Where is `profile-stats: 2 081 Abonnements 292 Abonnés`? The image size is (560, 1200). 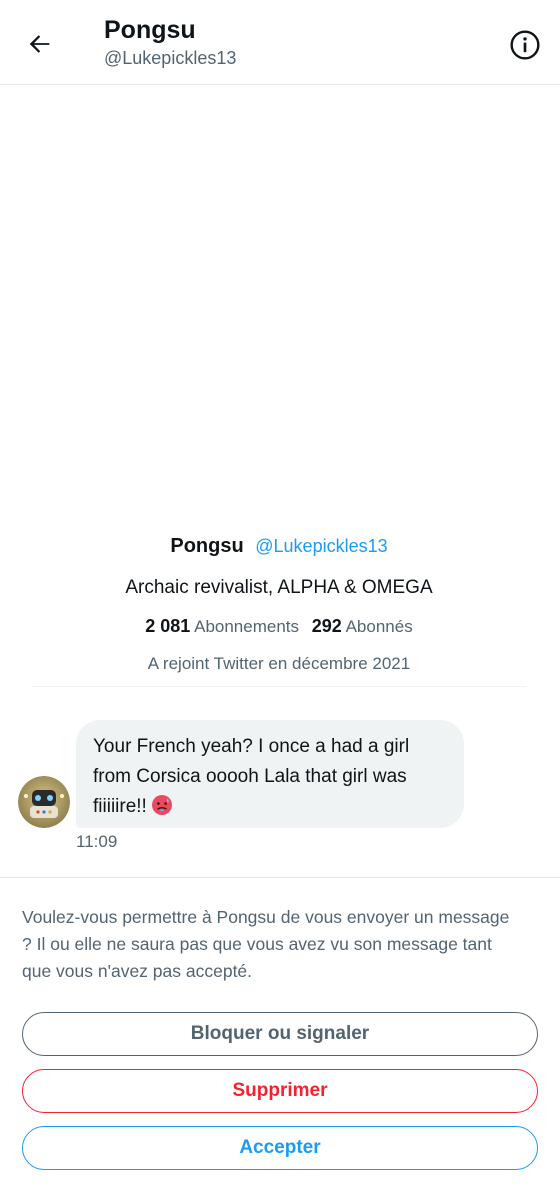 profile-stats: 2 081 Abonnements 292 Abonnés is located at coordinates (279, 626).